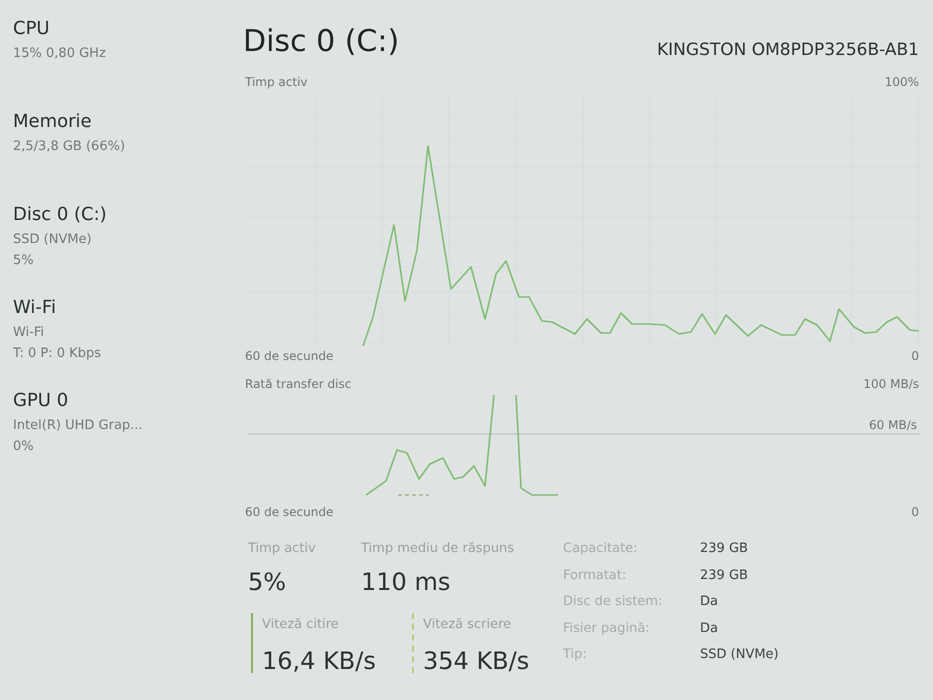 The height and width of the screenshot is (700, 933). What do you see at coordinates (476, 661) in the screenshot?
I see `speed-value: 354 KB/s` at bounding box center [476, 661].